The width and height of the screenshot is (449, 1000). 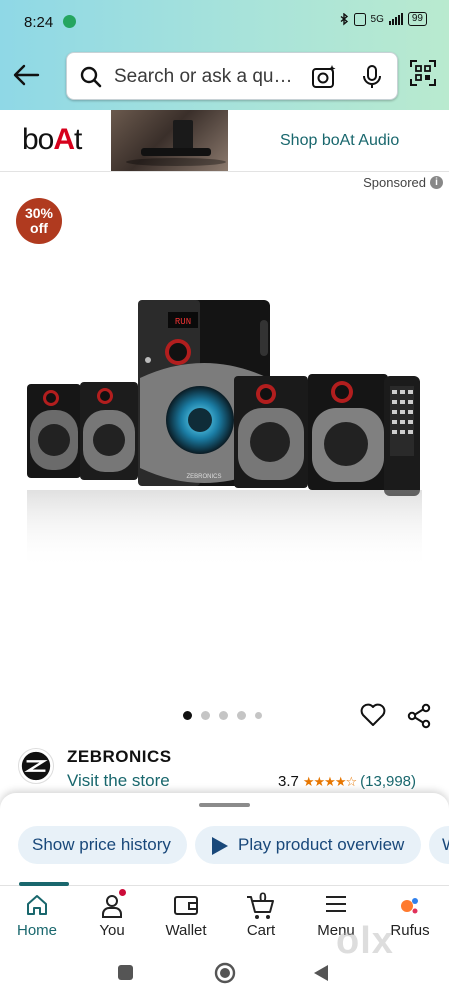 I want to click on nav-label: Cart, so click(x=261, y=930).